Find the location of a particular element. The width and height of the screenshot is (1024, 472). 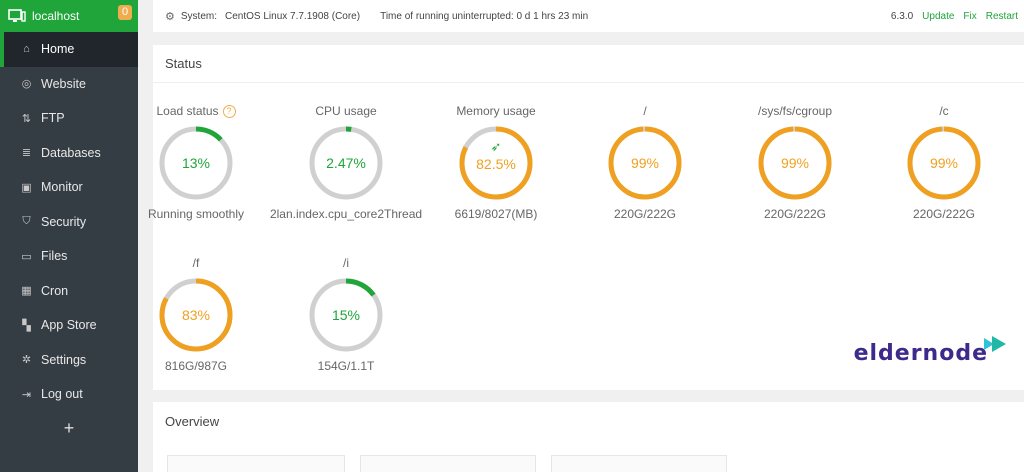

version-label: 6.3.0 is located at coordinates (902, 16).